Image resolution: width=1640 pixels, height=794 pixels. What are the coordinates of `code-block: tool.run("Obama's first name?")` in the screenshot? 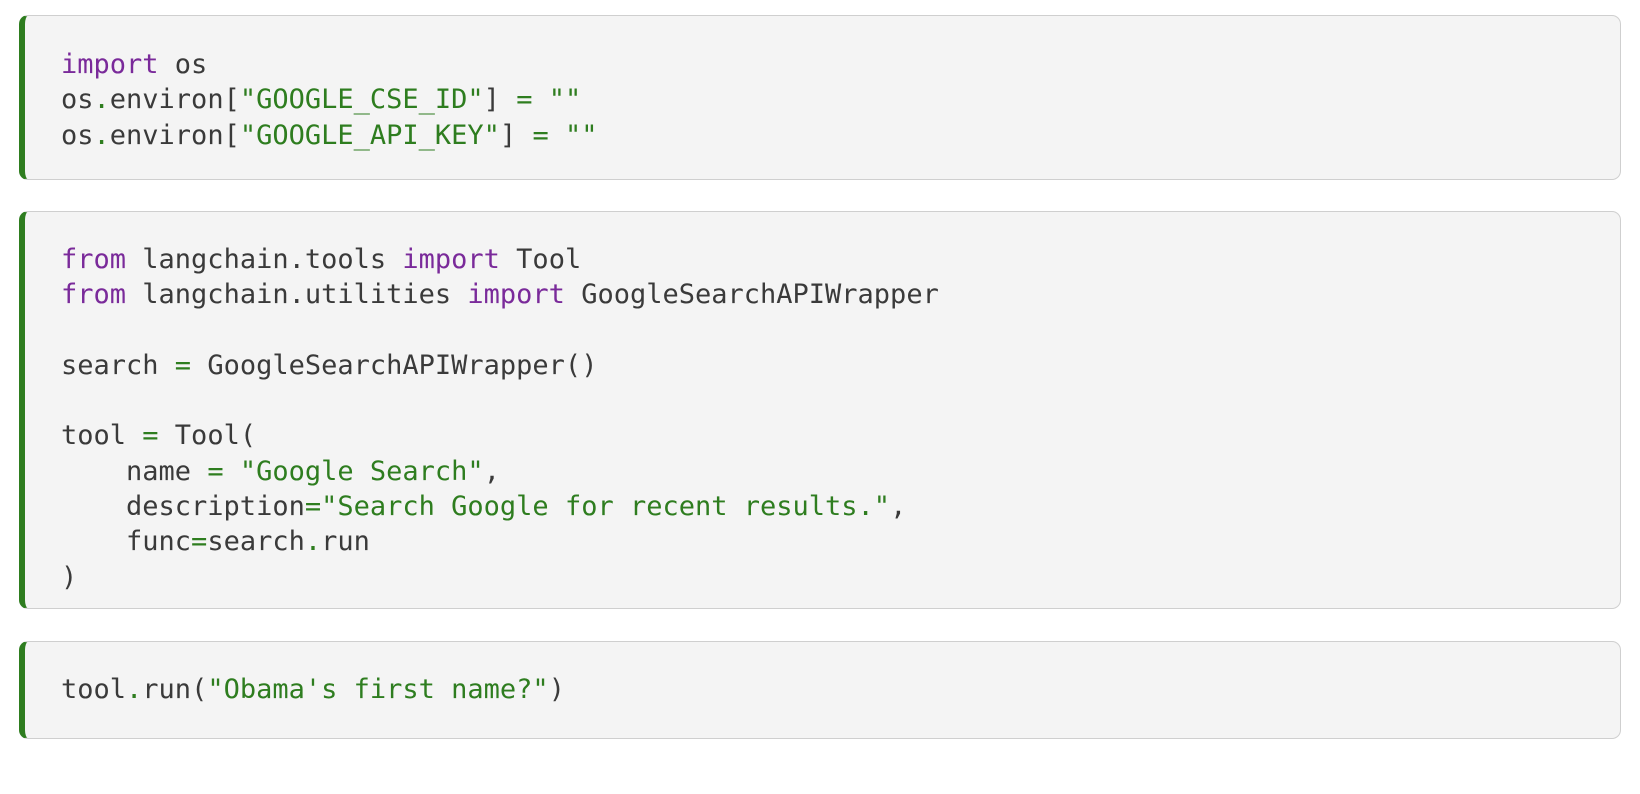 It's located at (313, 689).